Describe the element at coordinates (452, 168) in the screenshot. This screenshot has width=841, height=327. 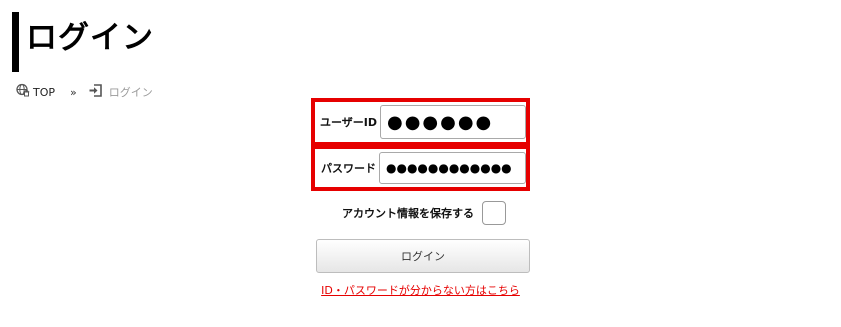
I see `password-input` at that location.